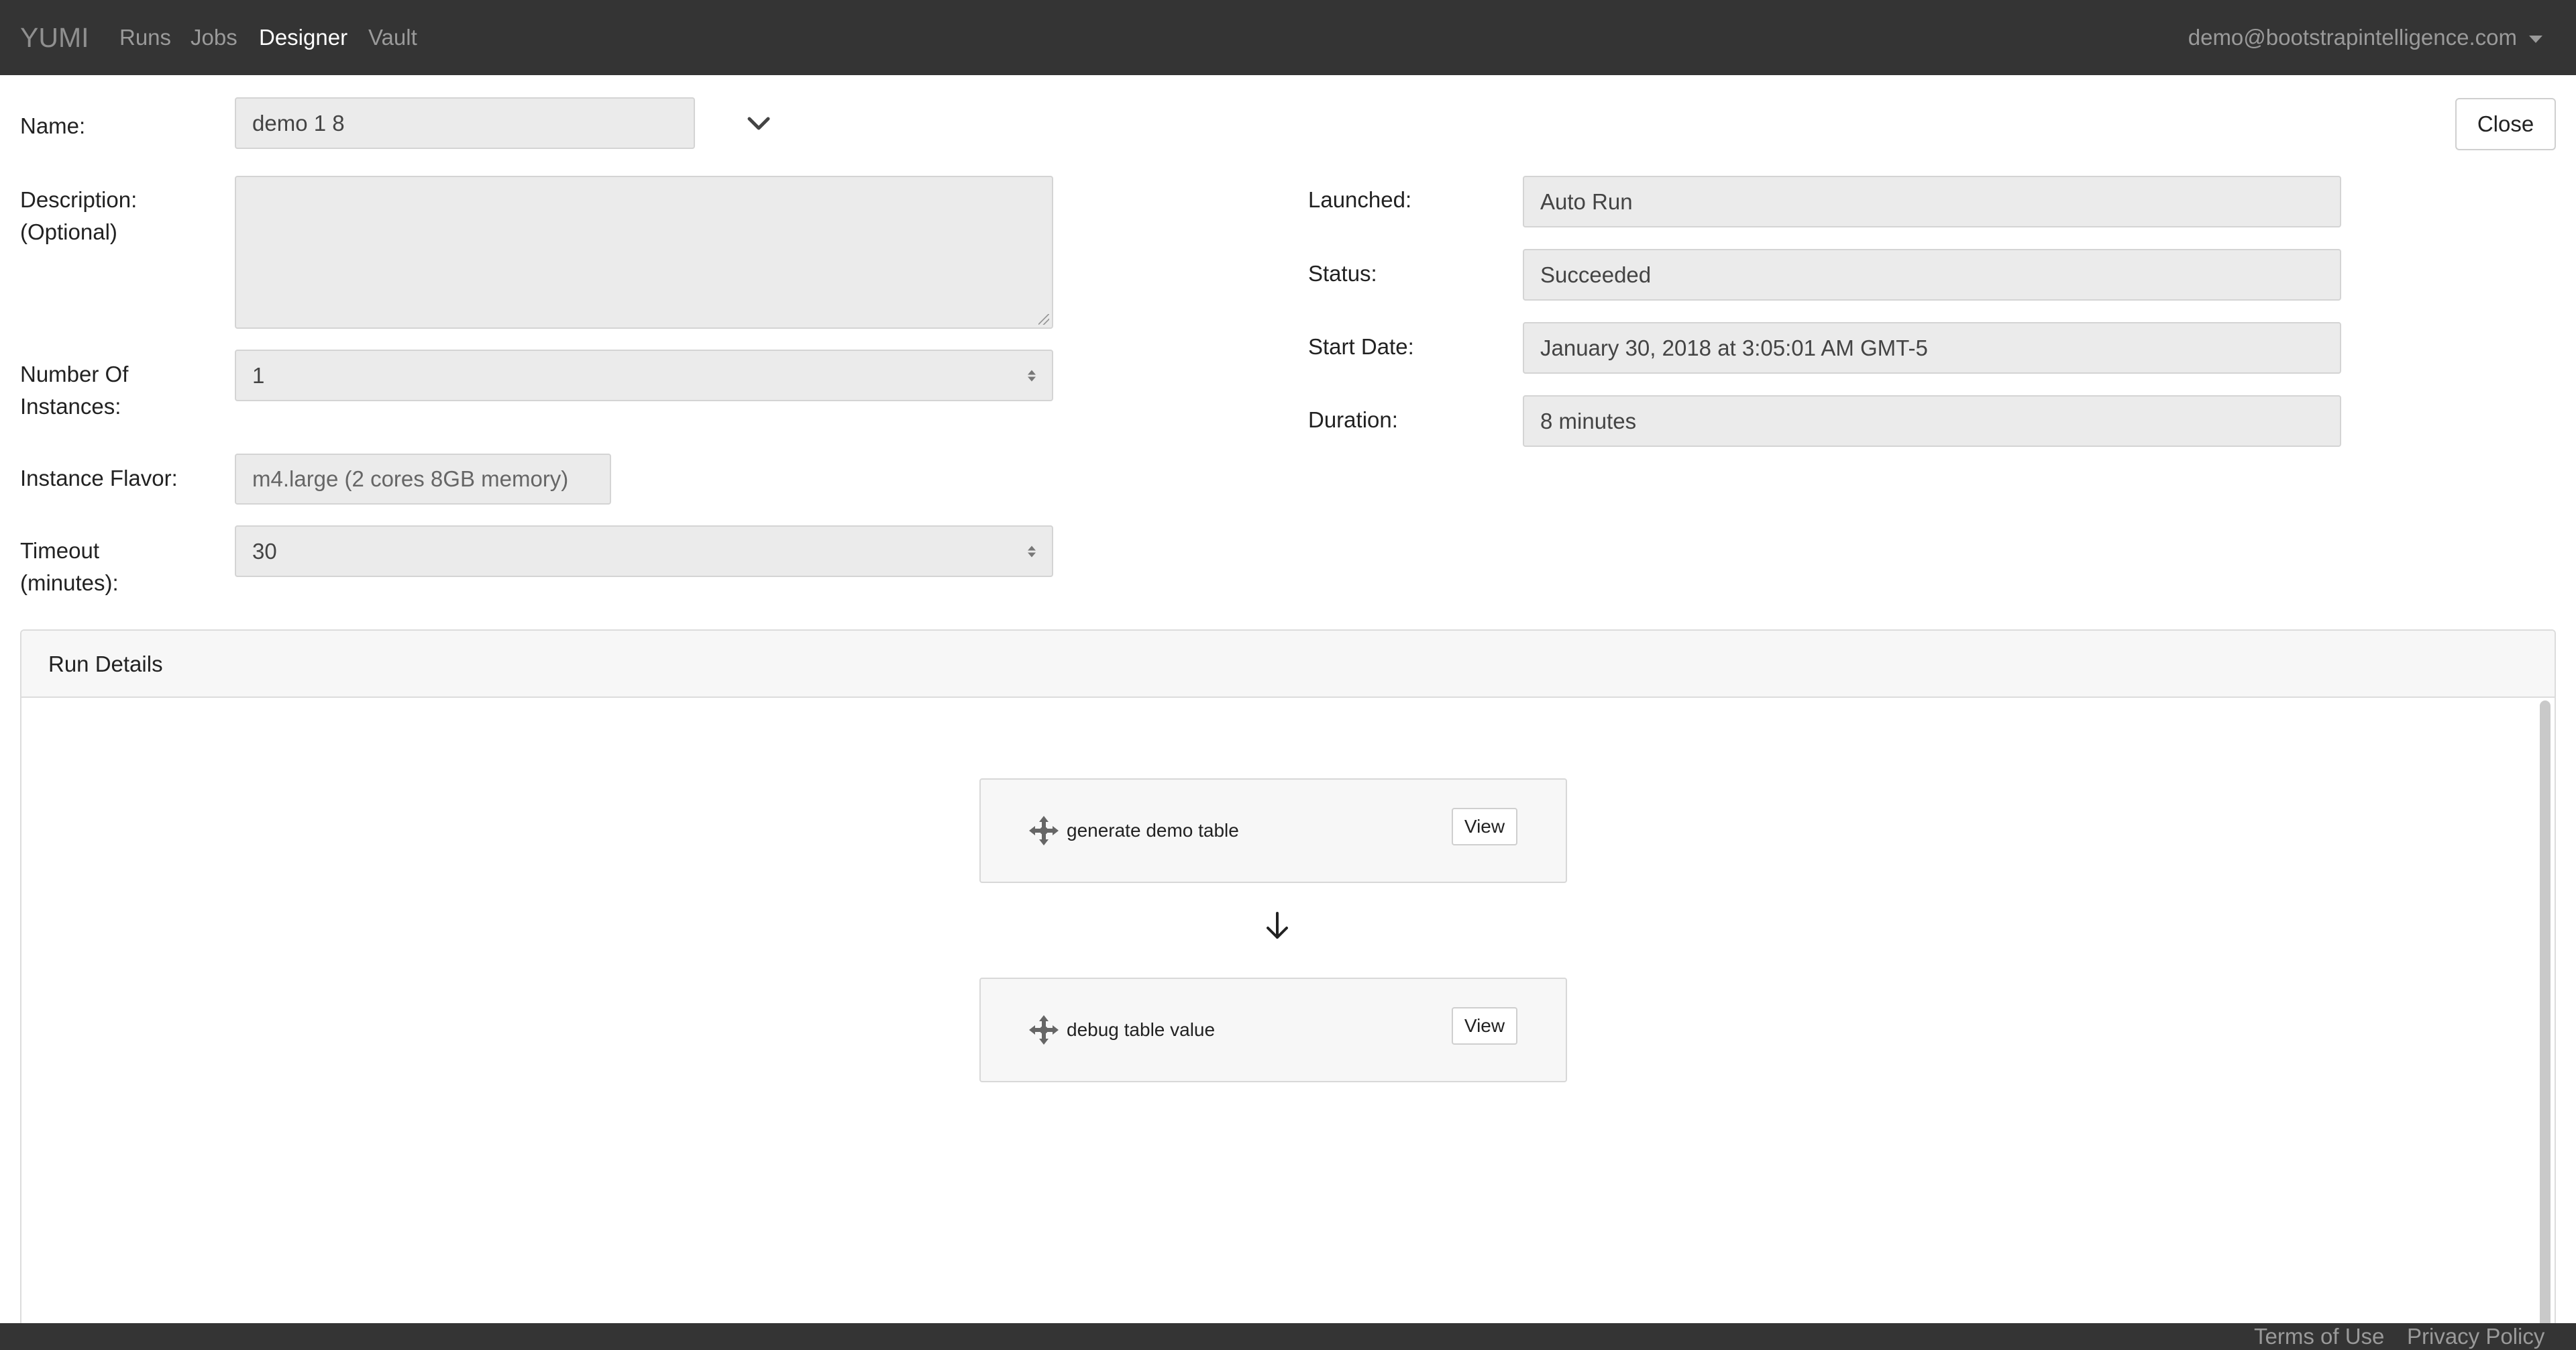  I want to click on description-label-line1: Description:, so click(79, 199).